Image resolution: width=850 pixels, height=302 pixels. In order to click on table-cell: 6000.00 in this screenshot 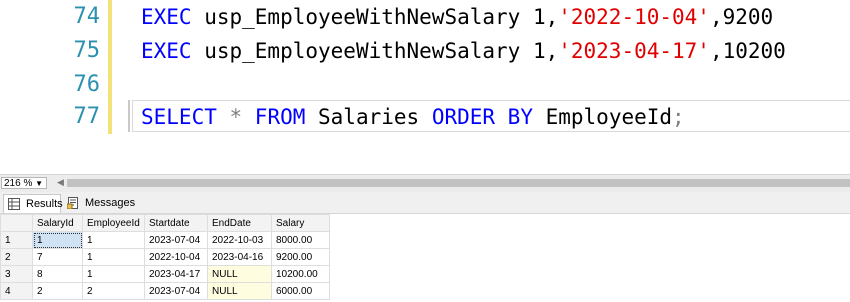, I will do `click(300, 291)`.